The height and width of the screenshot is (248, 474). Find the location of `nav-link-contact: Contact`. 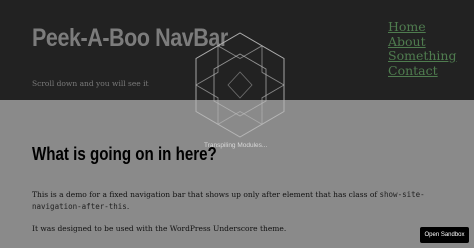

nav-link-contact: Contact is located at coordinates (413, 70).